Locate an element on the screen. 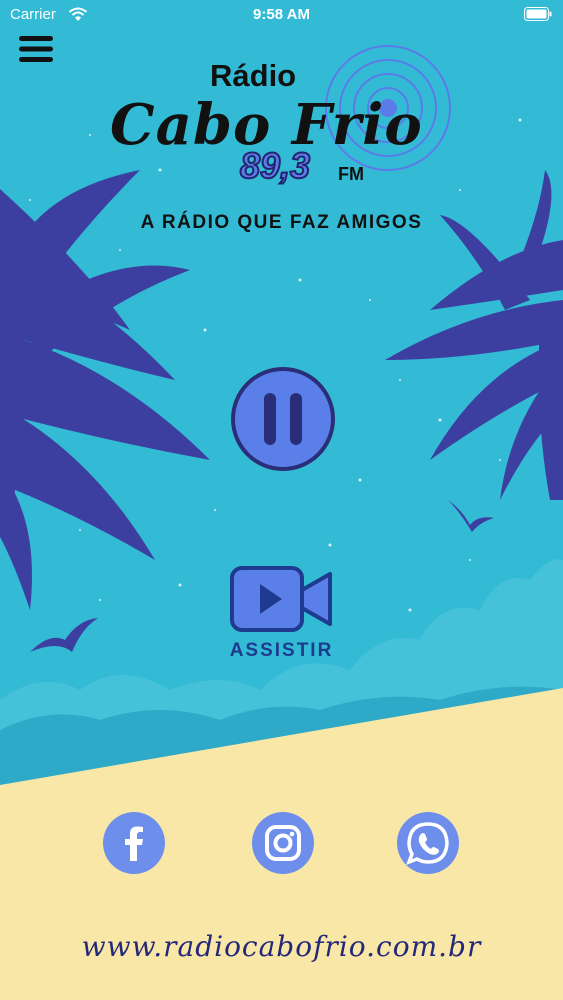 The width and height of the screenshot is (563, 1000). logo-fm-label: FM is located at coordinates (351, 174).